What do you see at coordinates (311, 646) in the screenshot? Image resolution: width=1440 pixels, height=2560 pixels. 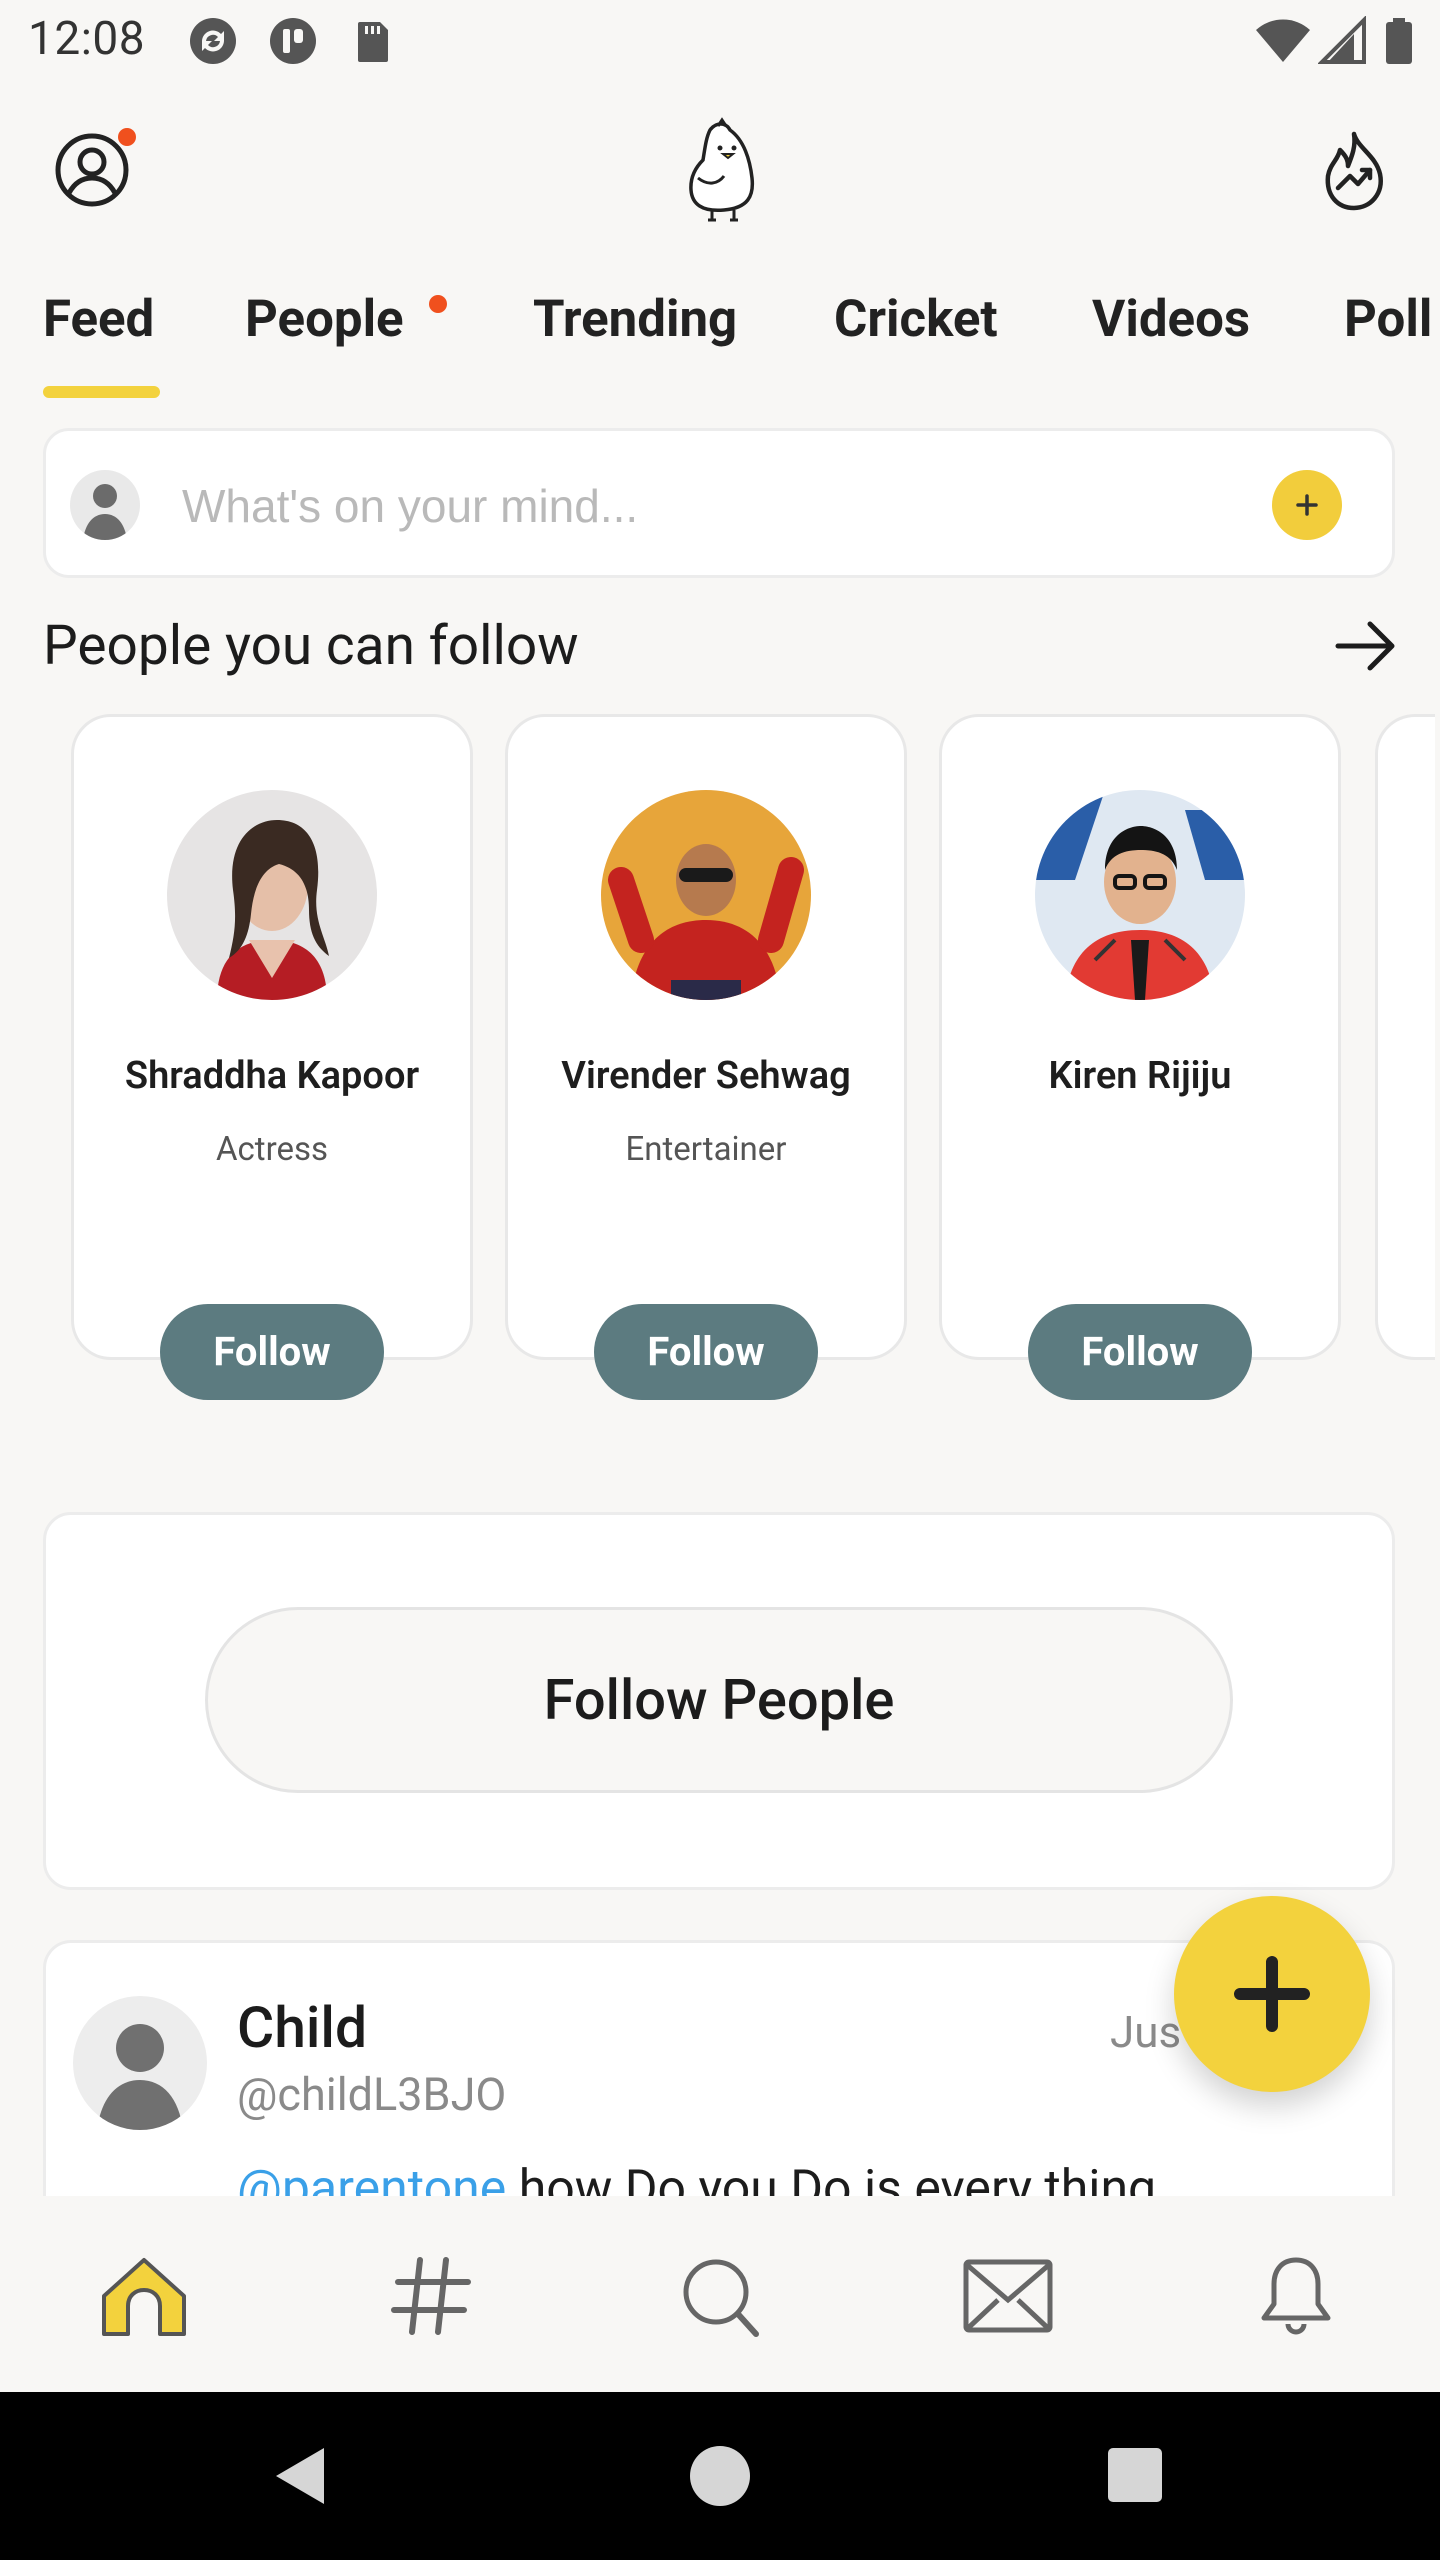 I see `section-title-people: People you can follow` at bounding box center [311, 646].